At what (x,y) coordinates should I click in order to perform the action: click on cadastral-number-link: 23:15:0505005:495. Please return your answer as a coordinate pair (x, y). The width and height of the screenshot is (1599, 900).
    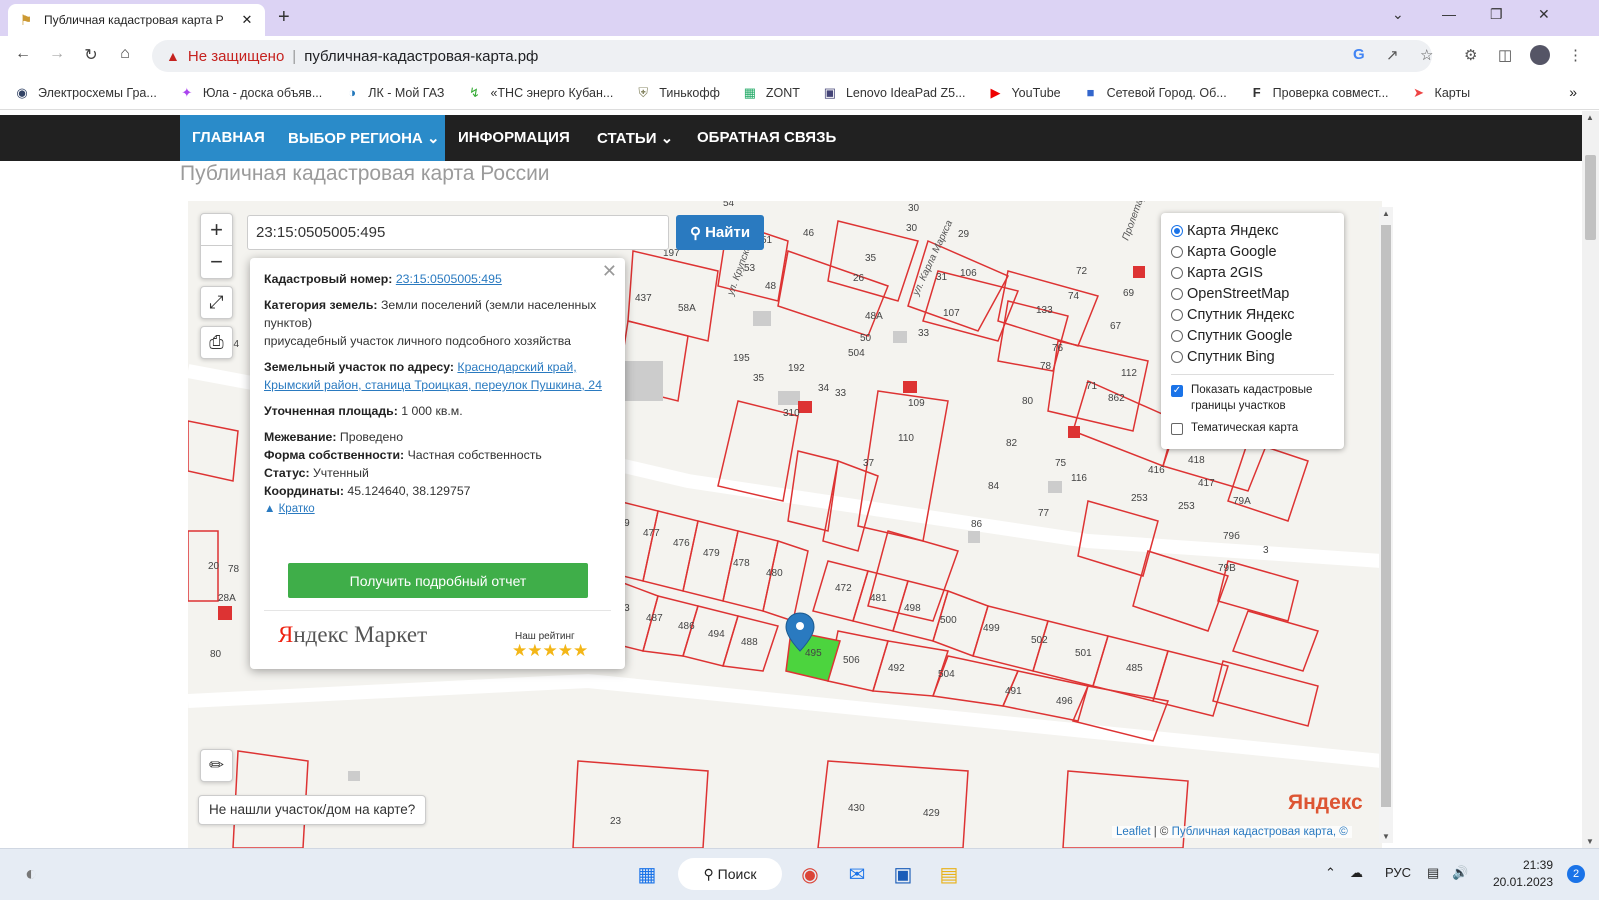
    Looking at the image, I should click on (449, 279).